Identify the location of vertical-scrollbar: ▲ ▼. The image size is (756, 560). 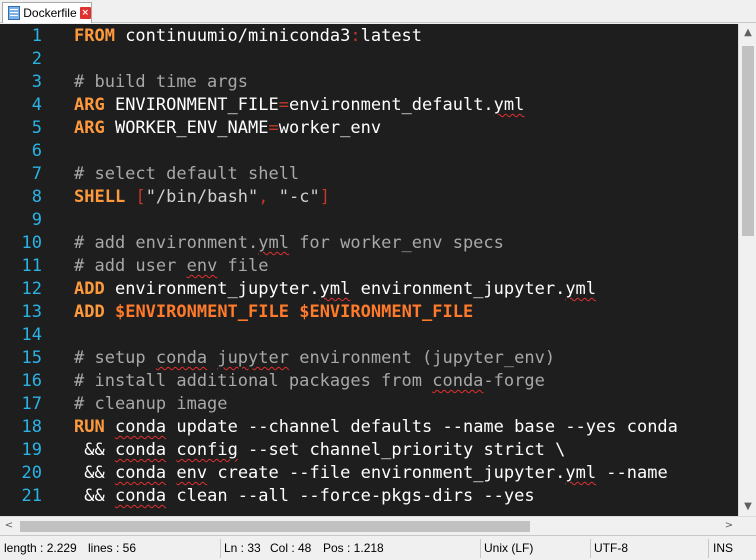
(747, 270).